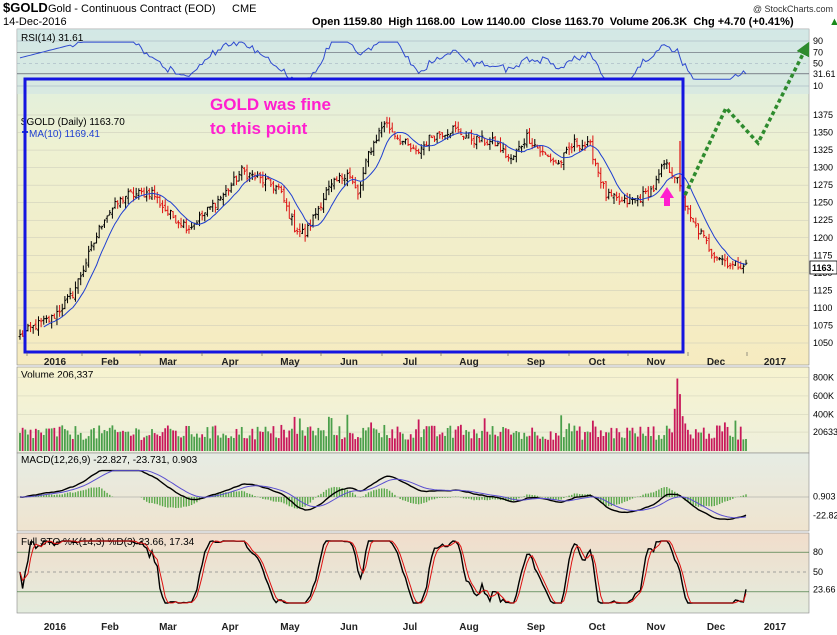 This screenshot has height=635, width=837. What do you see at coordinates (109, 460) in the screenshot?
I see `macd-title: MACD(12,26,9) -22.827, -23.731, 0.903` at bounding box center [109, 460].